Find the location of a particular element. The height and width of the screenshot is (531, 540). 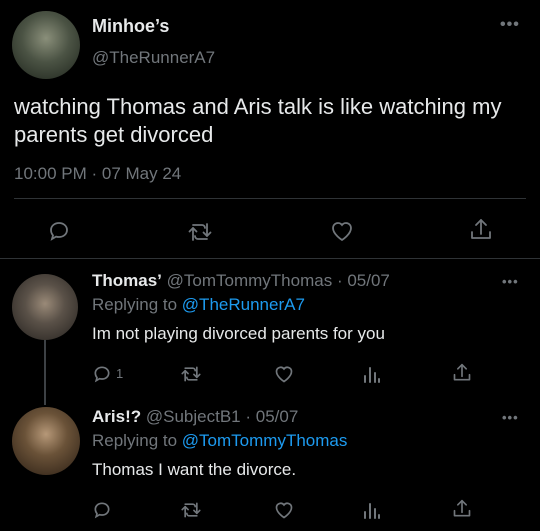

reply-header: Aris!? @SubjectB1 · 05/07 is located at coordinates (195, 417).